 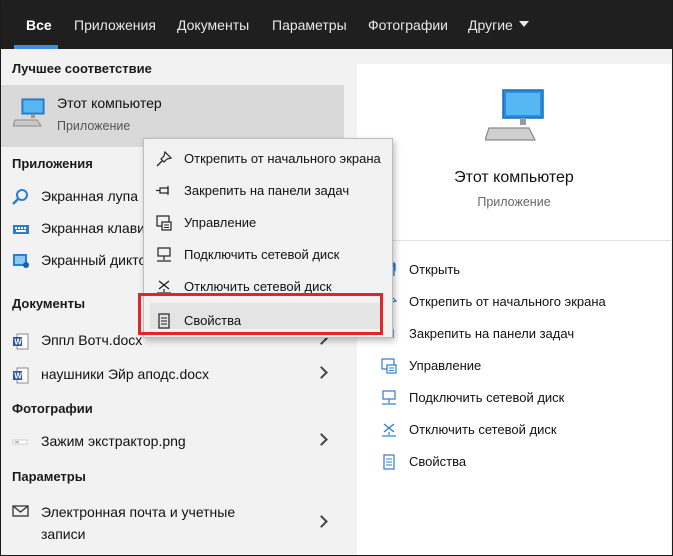 What do you see at coordinates (523, 24) in the screenshot?
I see `chevron-down-icon` at bounding box center [523, 24].